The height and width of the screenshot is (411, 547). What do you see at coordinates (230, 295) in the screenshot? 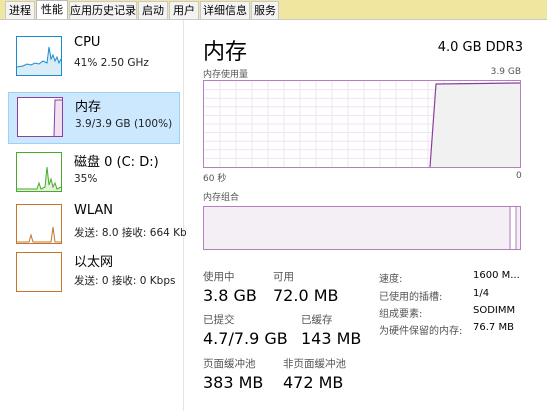
I see `in-use-value: 3.8 GB` at bounding box center [230, 295].